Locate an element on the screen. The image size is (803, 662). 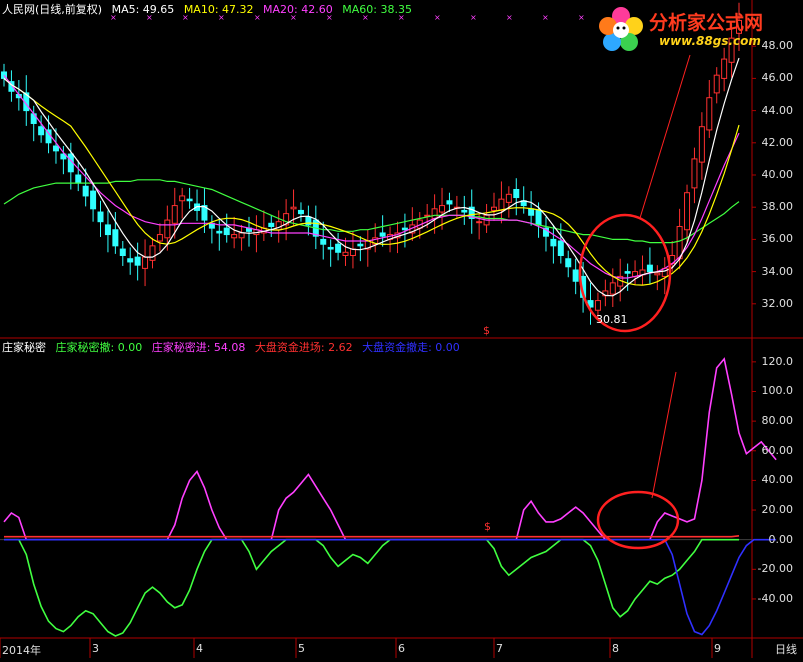
indicator-tick-label: -40.00 is located at coordinates (775, 598).